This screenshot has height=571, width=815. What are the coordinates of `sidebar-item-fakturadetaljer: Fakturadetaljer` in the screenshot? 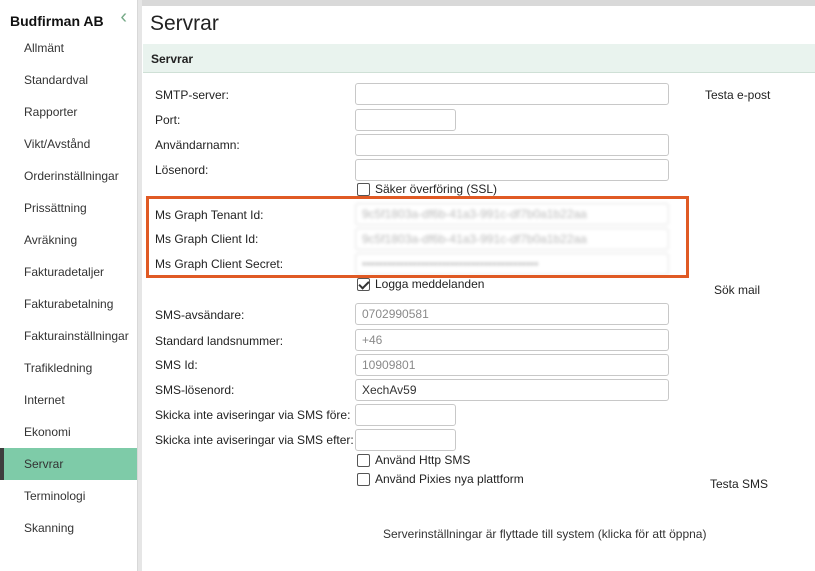 It's located at (68, 272).